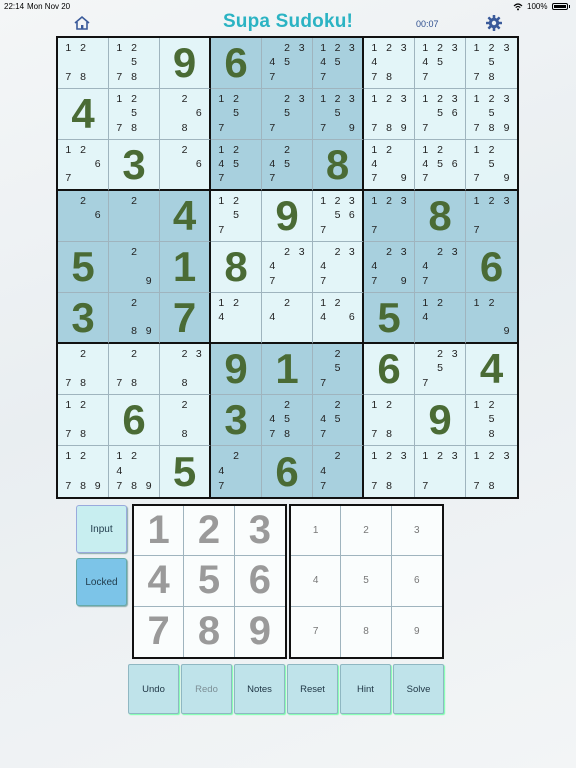  Describe the element at coordinates (159, 531) in the screenshot. I see `number-key-1: 1` at that location.